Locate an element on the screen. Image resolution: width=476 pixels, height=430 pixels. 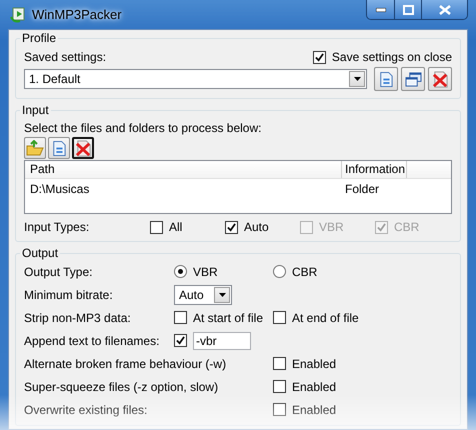
minimize-button is located at coordinates (380, 9).